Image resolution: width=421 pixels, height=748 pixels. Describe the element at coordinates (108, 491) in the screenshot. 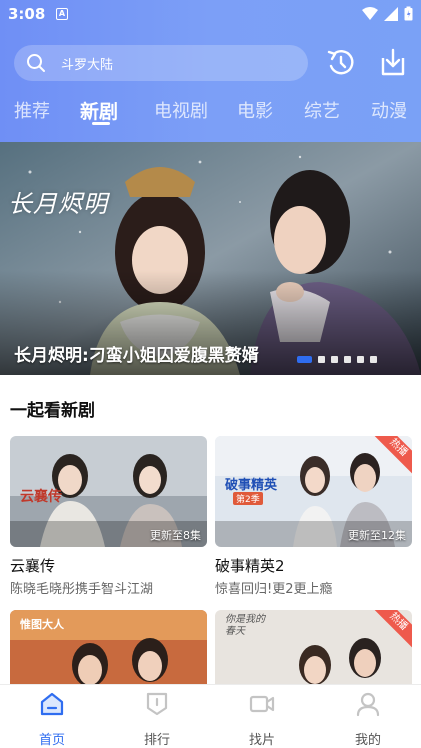

I see `drama-thumbnail: 云襄传 更新至8集` at that location.